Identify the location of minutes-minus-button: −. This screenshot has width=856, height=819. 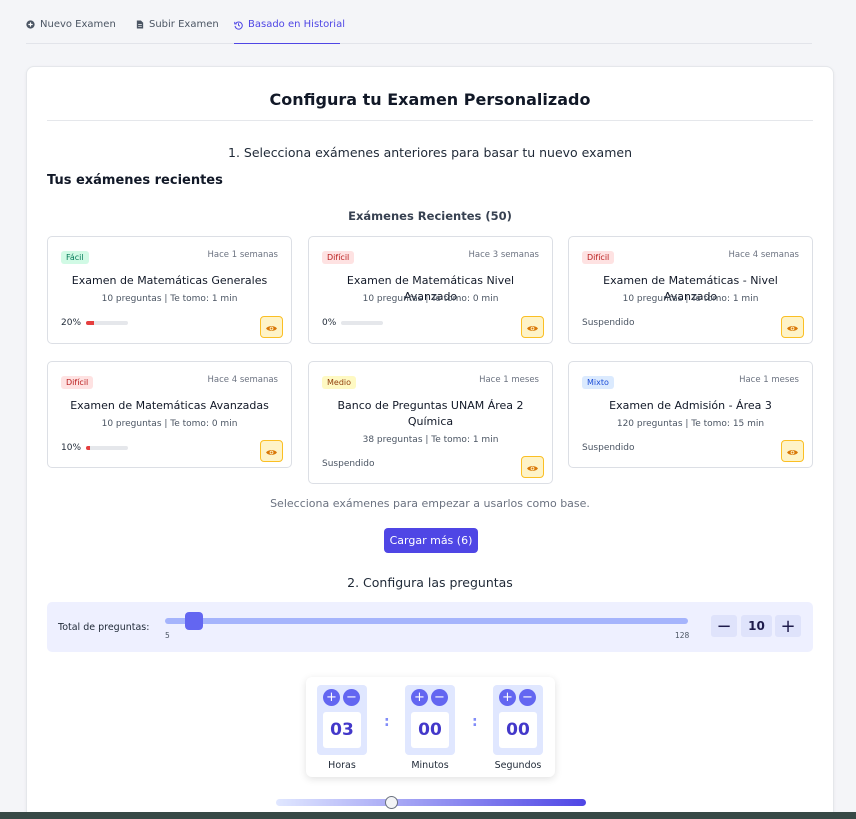
(439, 697).